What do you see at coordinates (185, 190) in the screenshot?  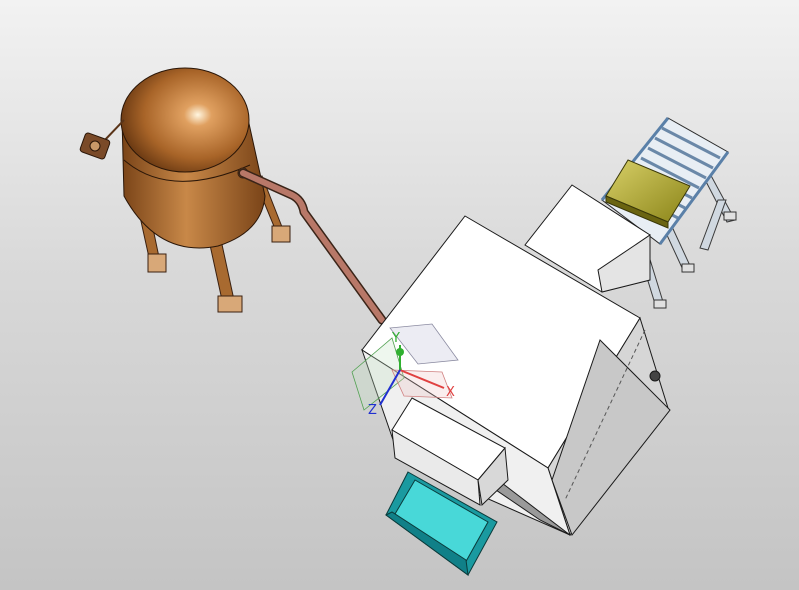 I see `compressor-tank` at bounding box center [185, 190].